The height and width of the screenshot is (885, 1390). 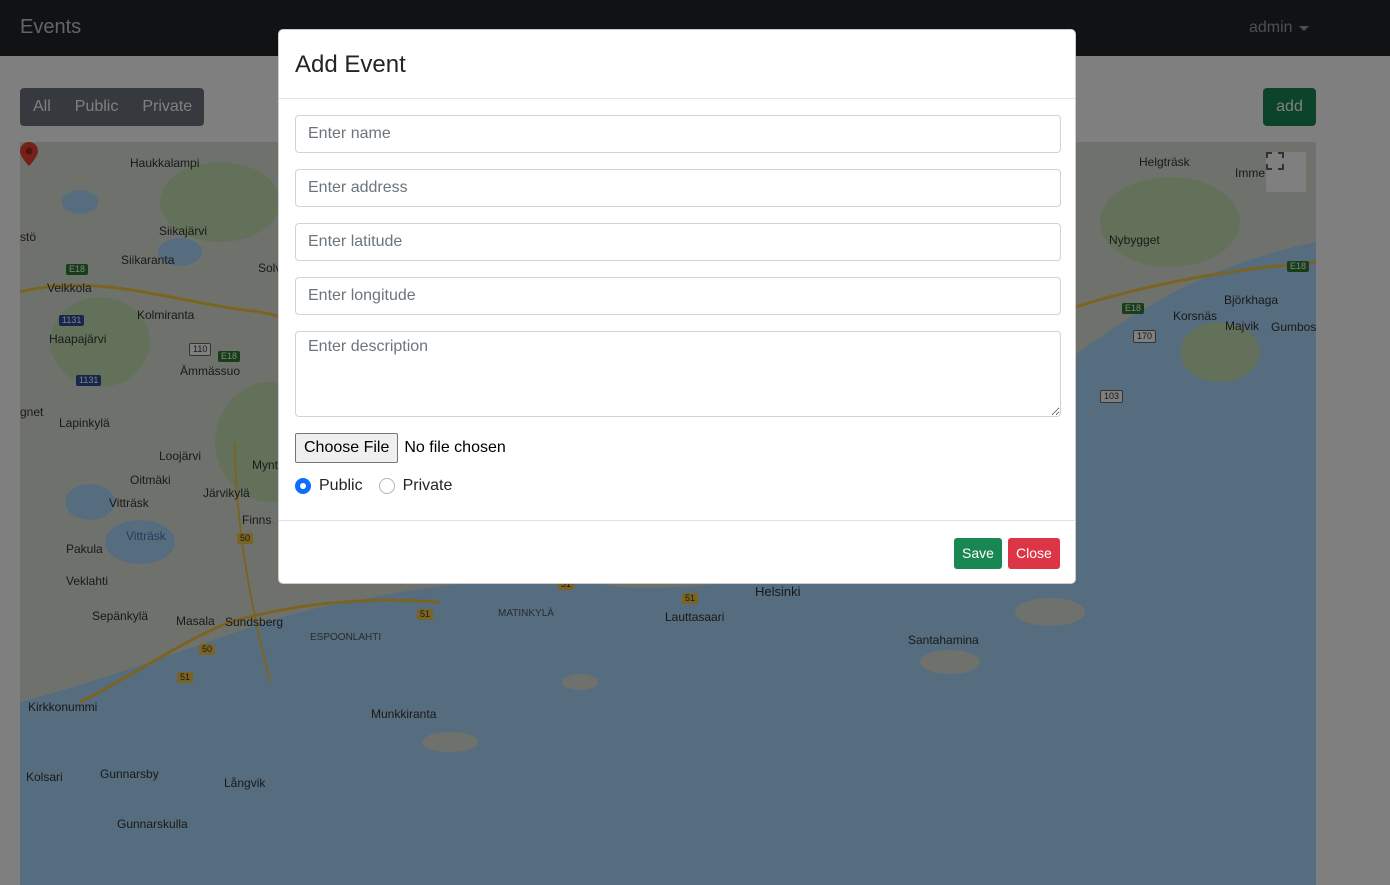 What do you see at coordinates (677, 448) in the screenshot?
I see `file-input: Choose File No file chosen` at bounding box center [677, 448].